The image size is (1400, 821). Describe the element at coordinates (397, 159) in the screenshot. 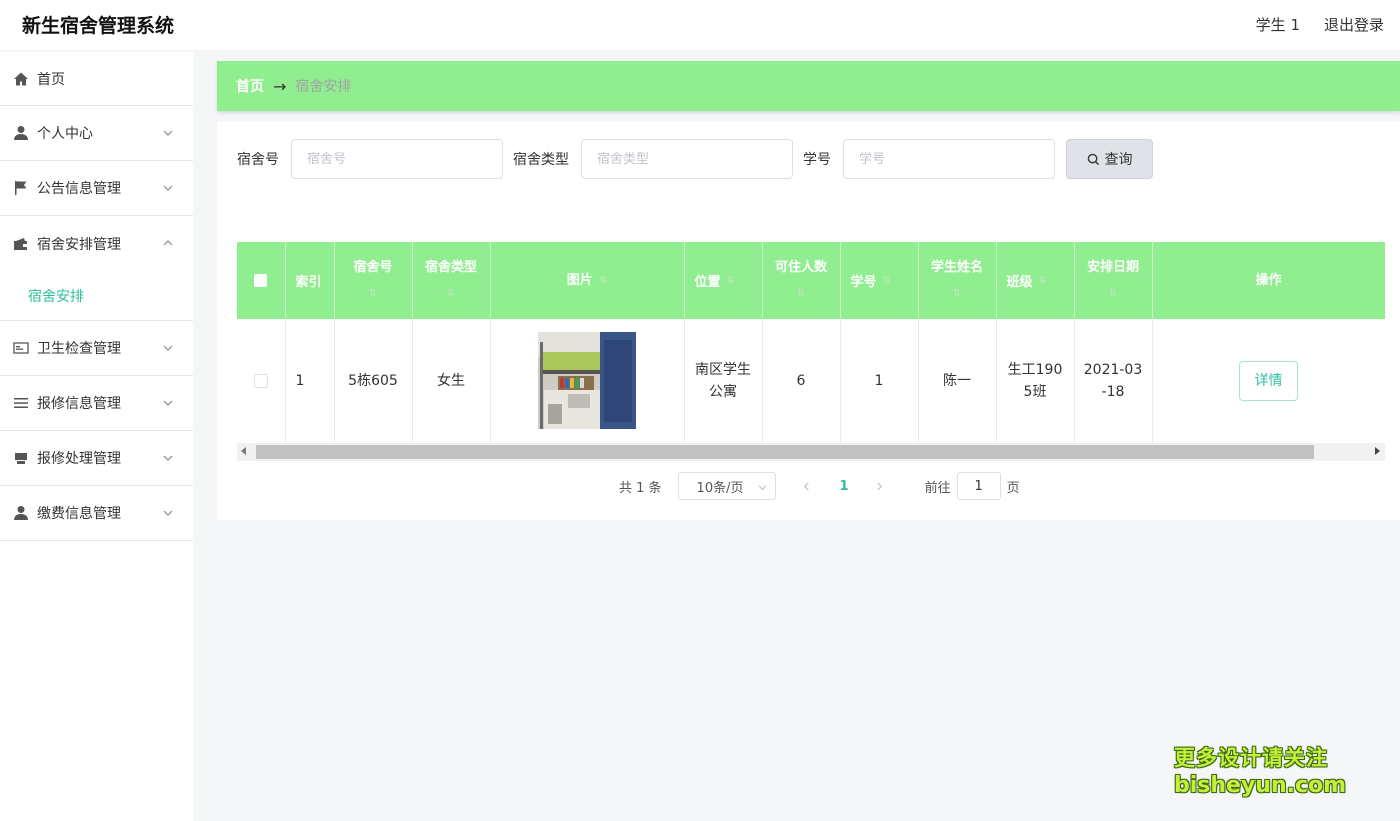

I see `dorm-no-input` at that location.